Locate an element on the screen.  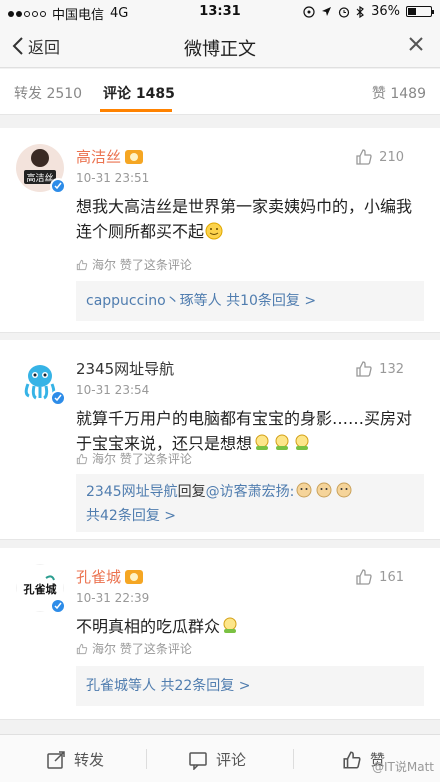
username-text: 2345网址导航 is located at coordinates (125, 369).